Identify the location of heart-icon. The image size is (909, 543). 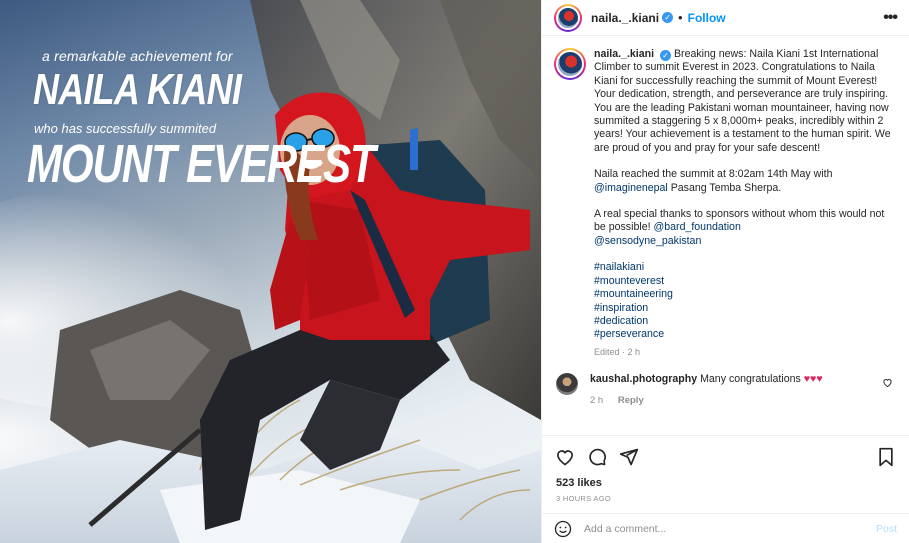
(565, 457).